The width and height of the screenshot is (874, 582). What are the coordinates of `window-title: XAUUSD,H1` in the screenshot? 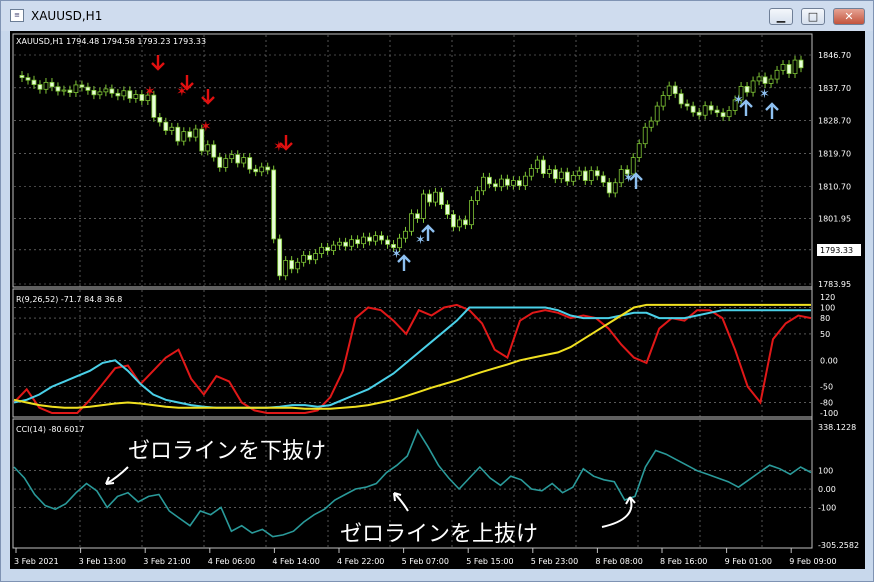 It's located at (67, 16).